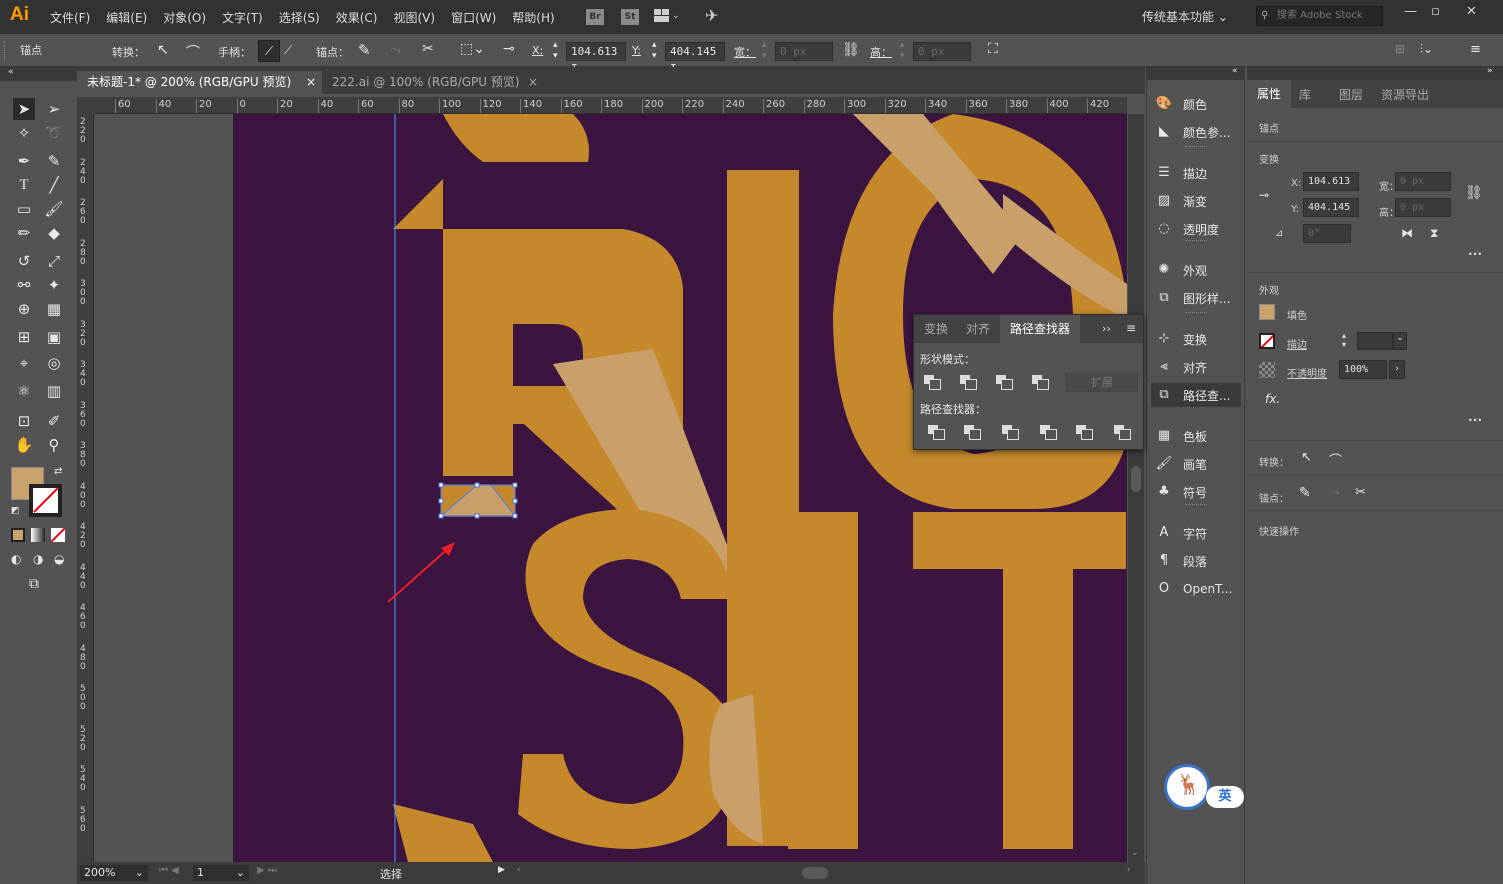  What do you see at coordinates (54, 421) in the screenshot?
I see `slice-tool-icon: ✐` at bounding box center [54, 421].